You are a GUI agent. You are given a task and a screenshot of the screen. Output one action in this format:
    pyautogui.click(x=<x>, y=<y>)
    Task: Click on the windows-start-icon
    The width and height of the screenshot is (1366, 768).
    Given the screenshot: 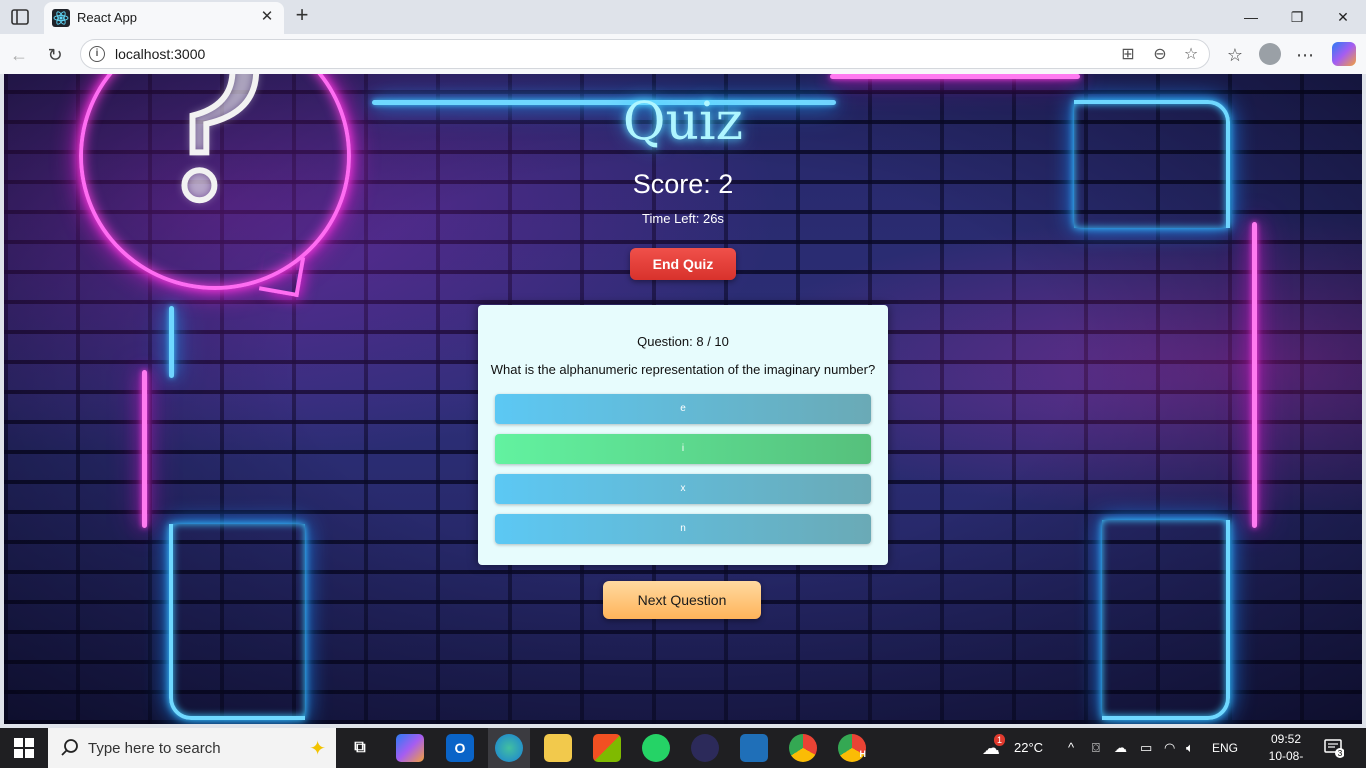 What is the action you would take?
    pyautogui.click(x=24, y=748)
    